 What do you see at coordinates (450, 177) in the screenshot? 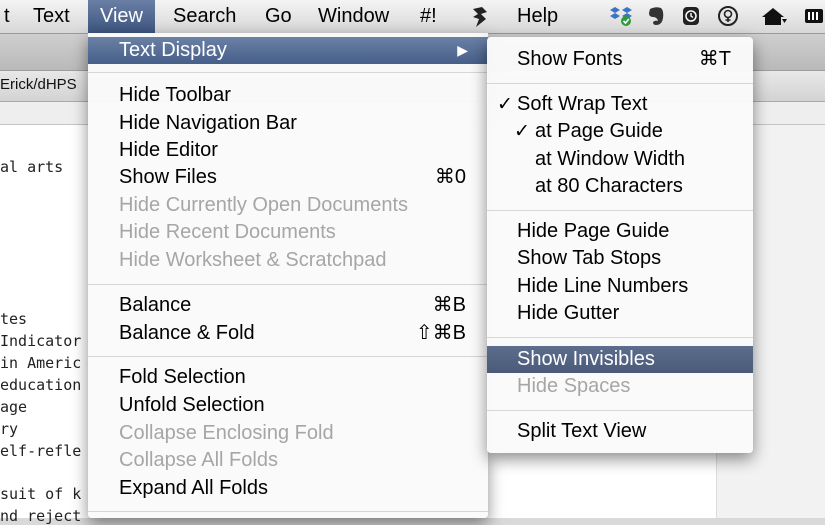
I see `shortcut-label: ⌘0` at bounding box center [450, 177].